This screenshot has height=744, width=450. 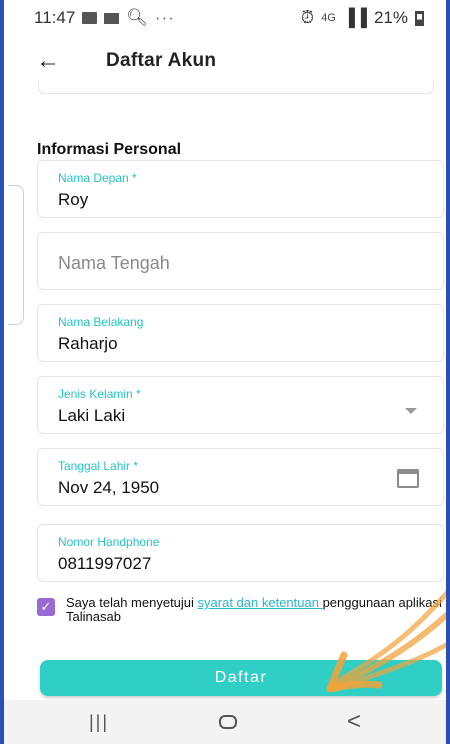 I want to click on phone-label: Nomor Handphone, so click(x=109, y=542).